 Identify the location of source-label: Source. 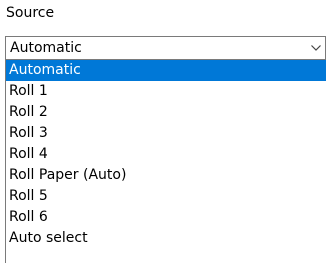
(30, 13).